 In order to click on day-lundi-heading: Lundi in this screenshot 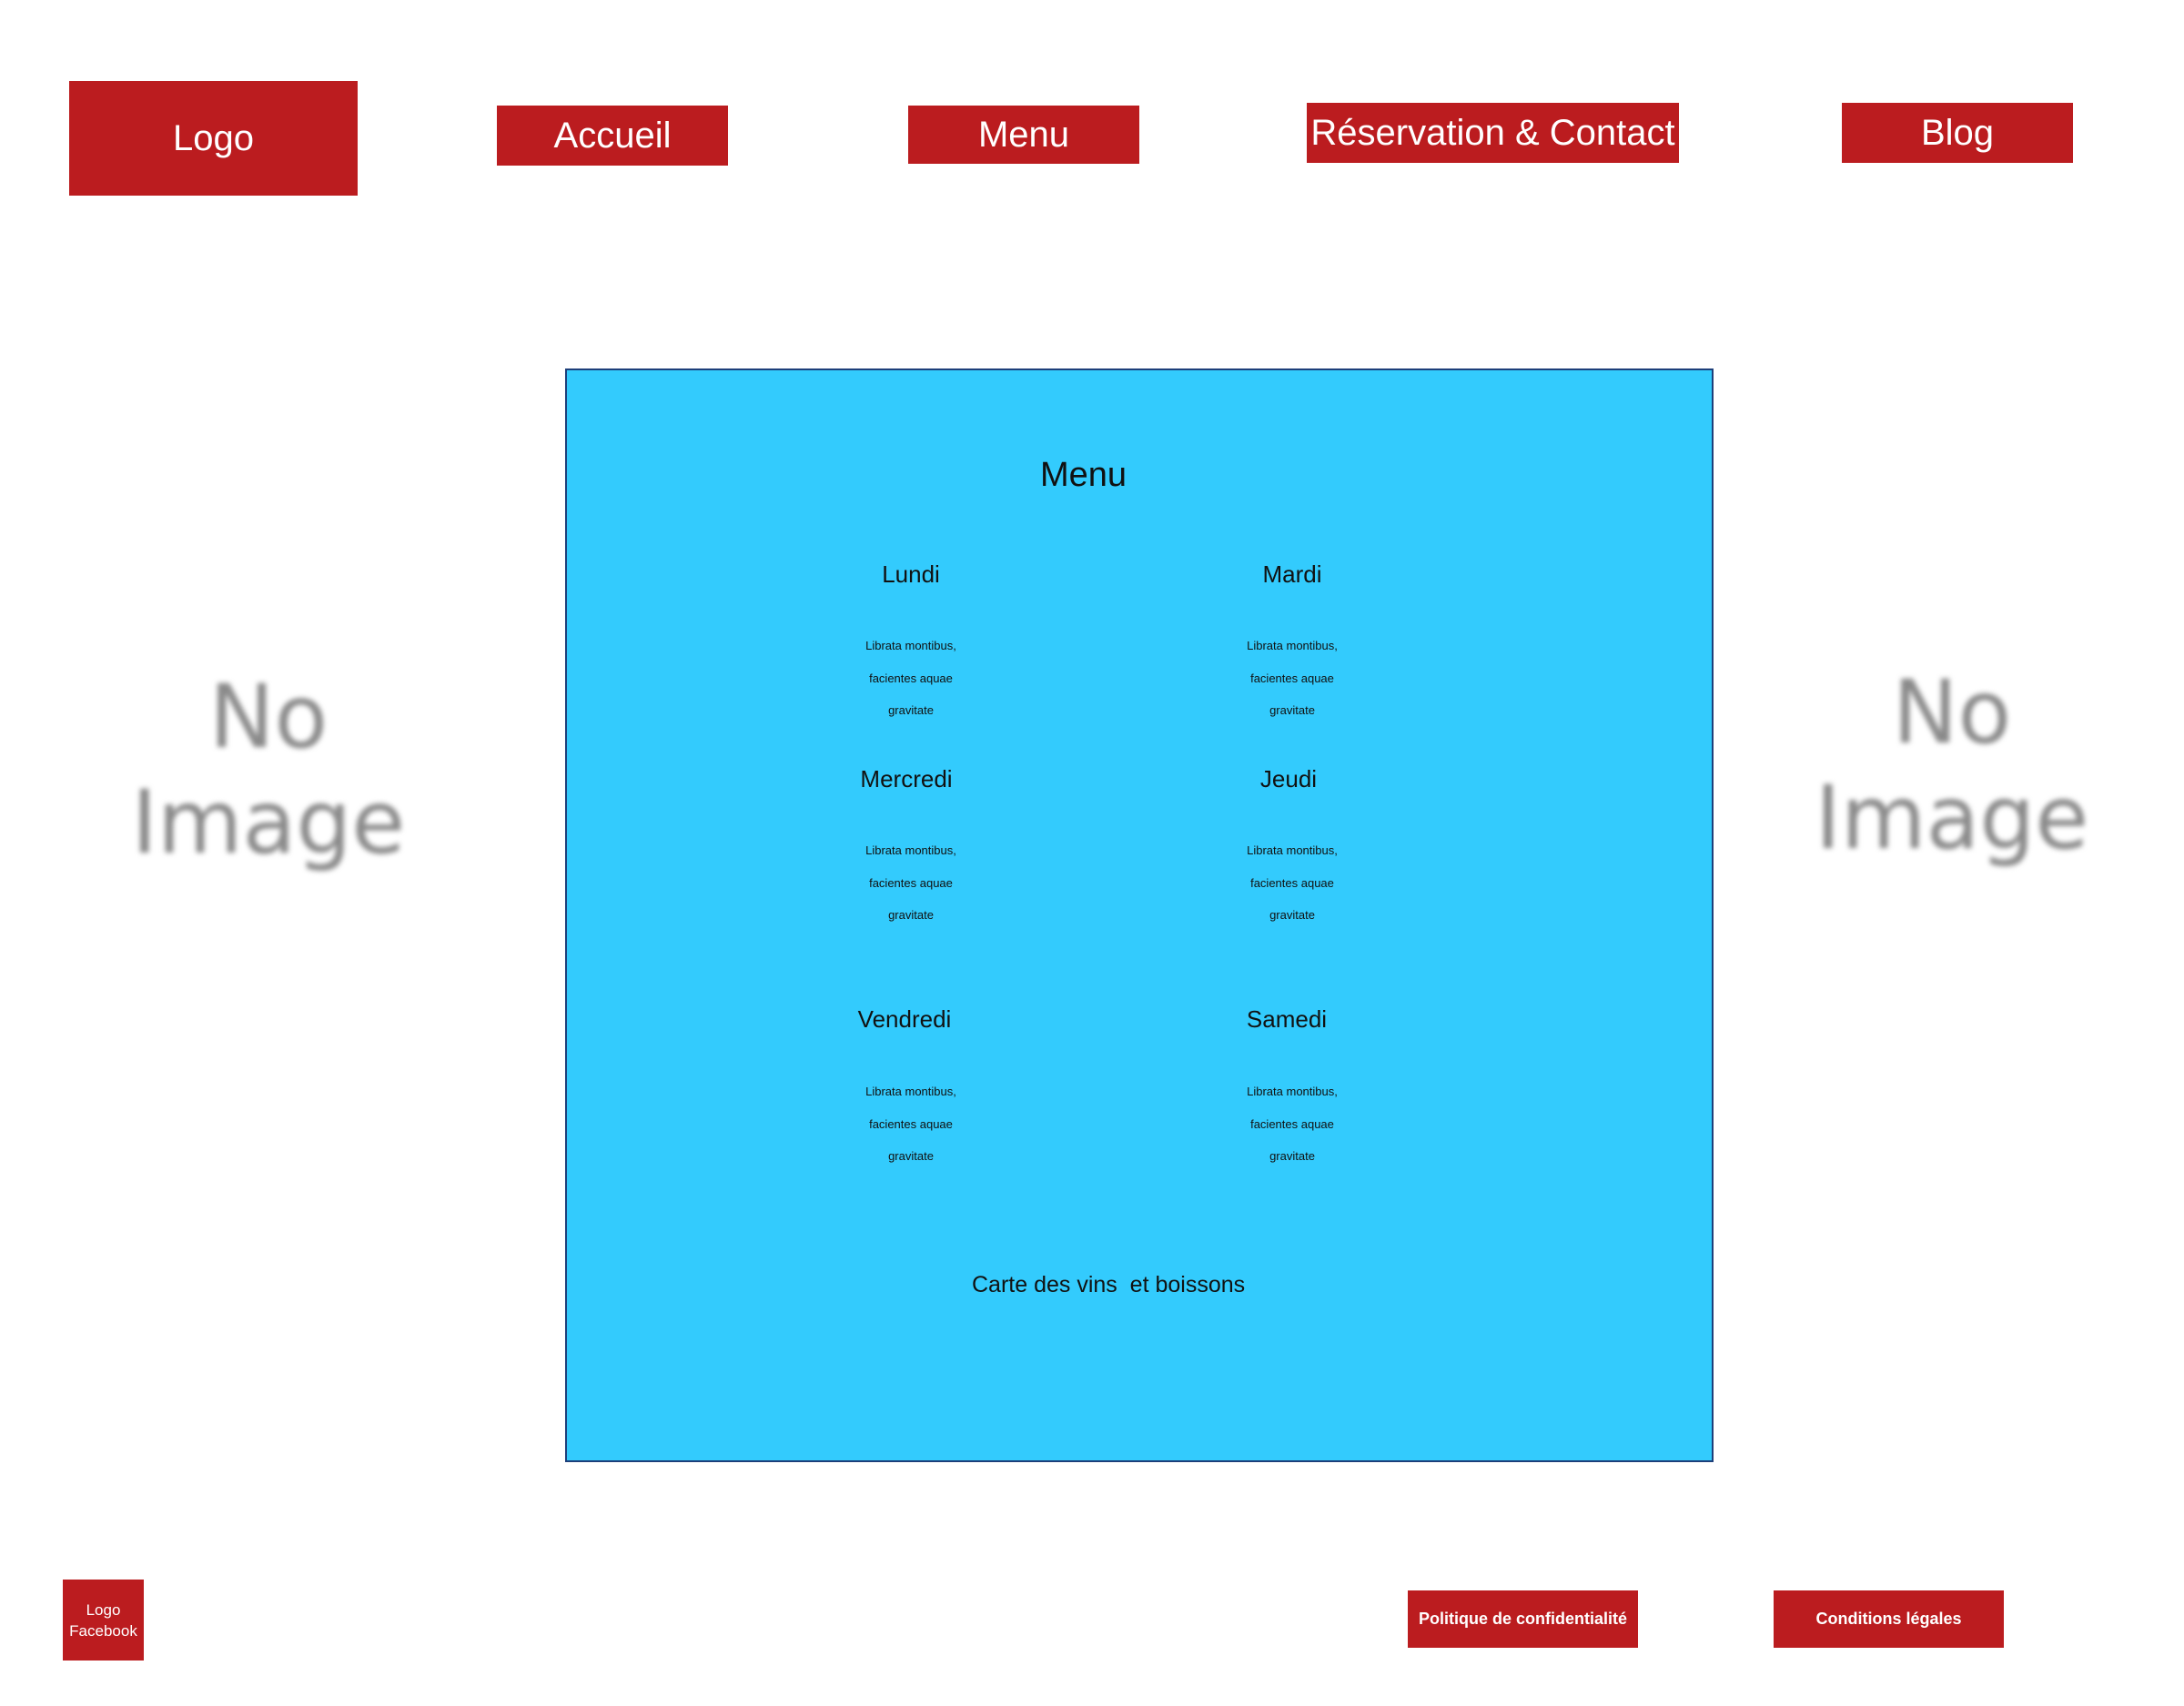, I will do `click(911, 574)`.